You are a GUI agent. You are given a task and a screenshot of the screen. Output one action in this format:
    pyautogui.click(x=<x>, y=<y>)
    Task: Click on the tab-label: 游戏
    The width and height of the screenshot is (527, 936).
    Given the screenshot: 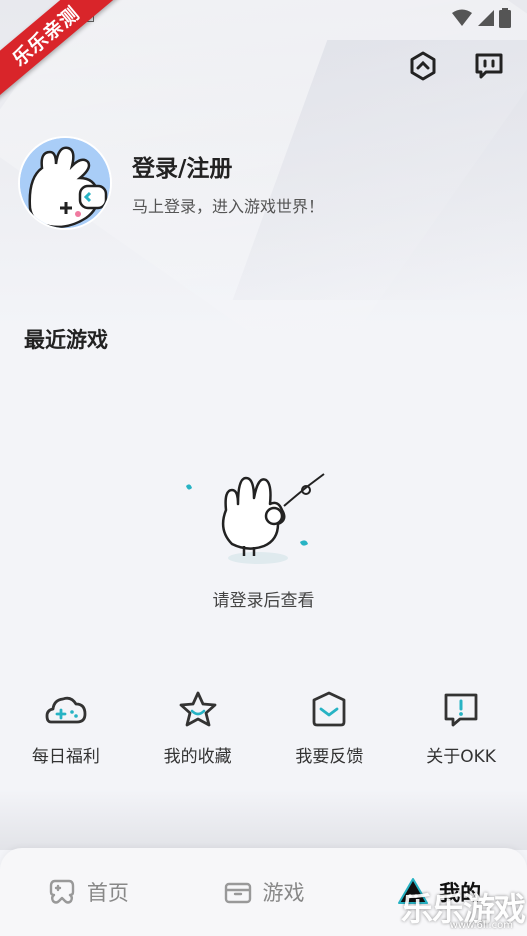 What is the action you would take?
    pyautogui.click(x=283, y=893)
    